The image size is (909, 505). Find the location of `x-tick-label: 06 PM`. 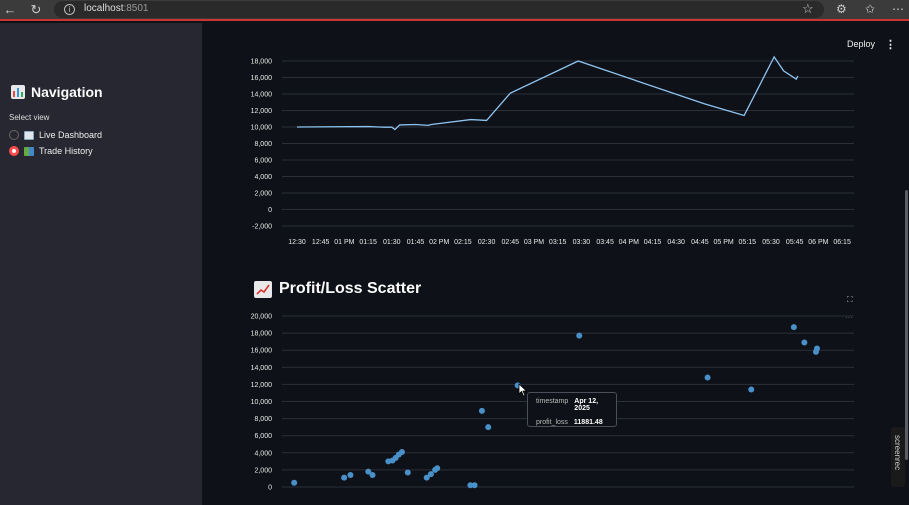

x-tick-label: 06 PM is located at coordinates (818, 242).